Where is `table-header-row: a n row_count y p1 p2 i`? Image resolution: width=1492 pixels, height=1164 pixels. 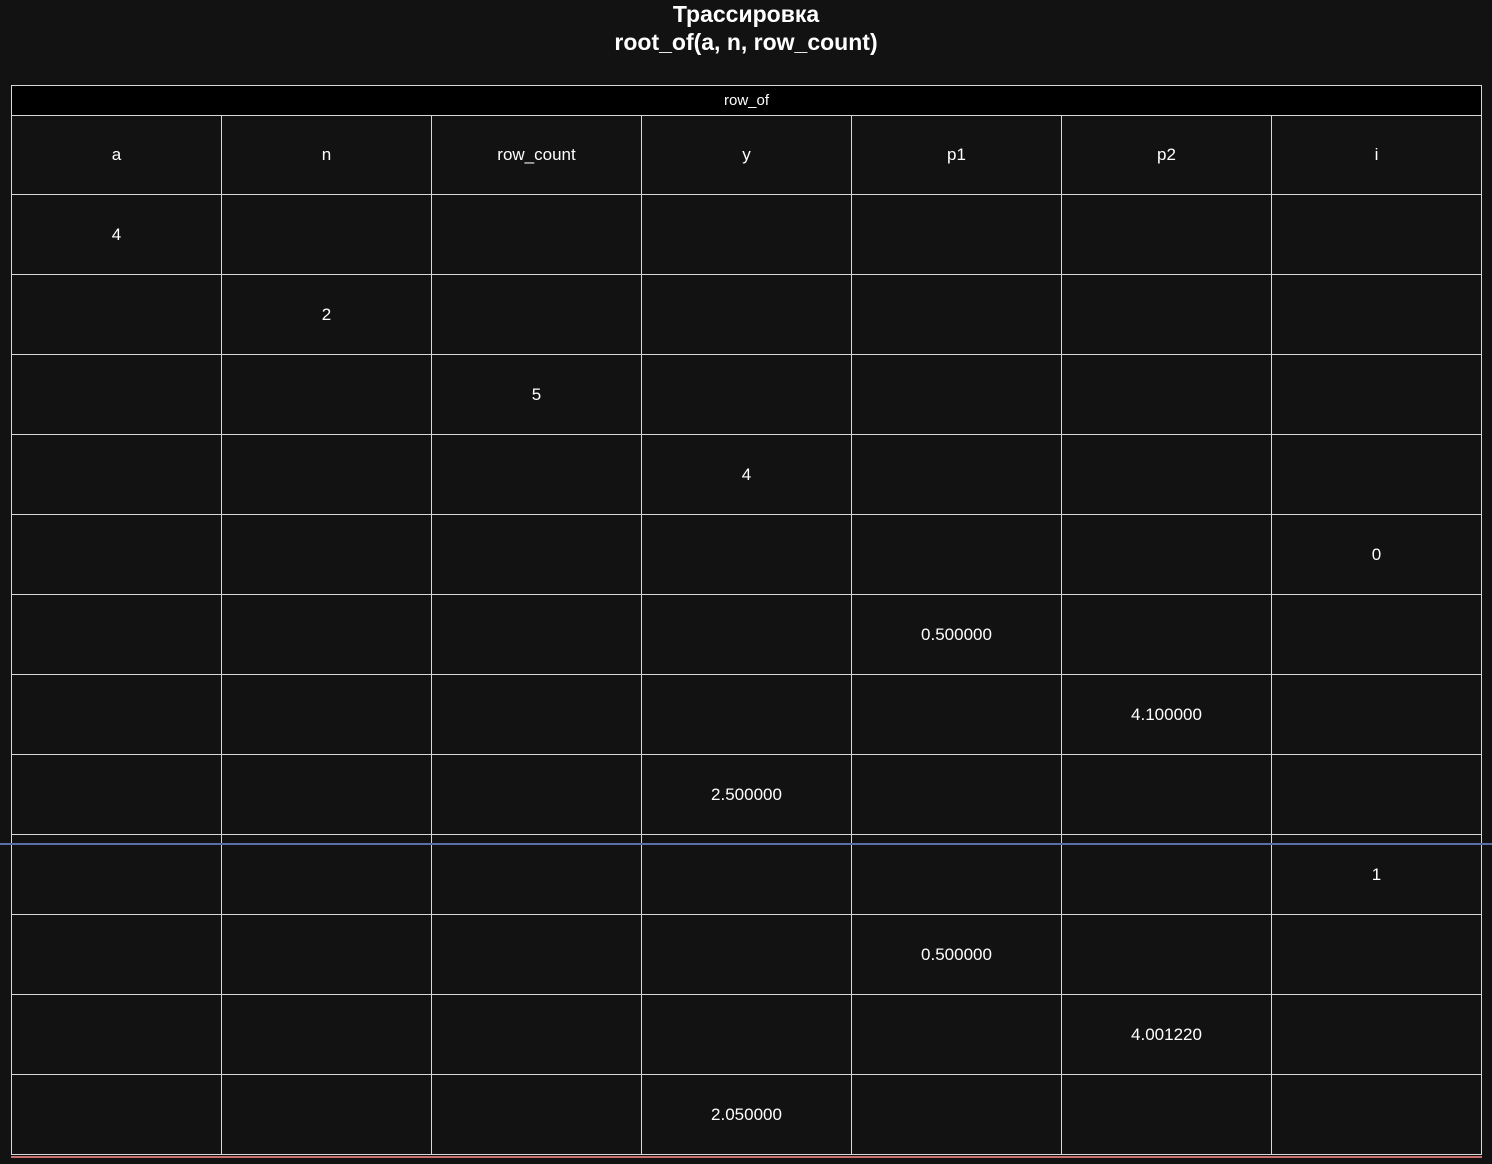
table-header-row: a n row_count y p1 p2 i is located at coordinates (746, 155).